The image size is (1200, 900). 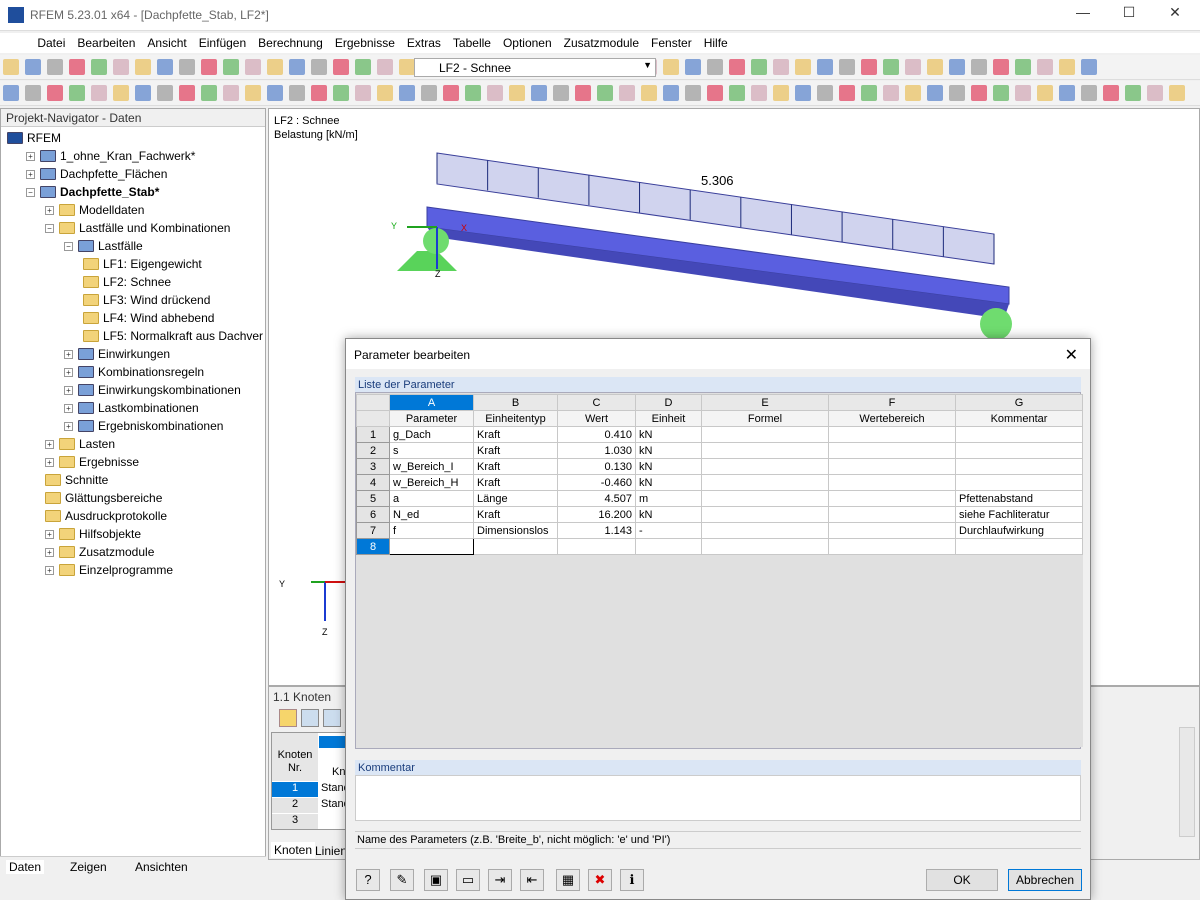 I want to click on menu-hilfe: Hilfe, so click(x=716, y=43).